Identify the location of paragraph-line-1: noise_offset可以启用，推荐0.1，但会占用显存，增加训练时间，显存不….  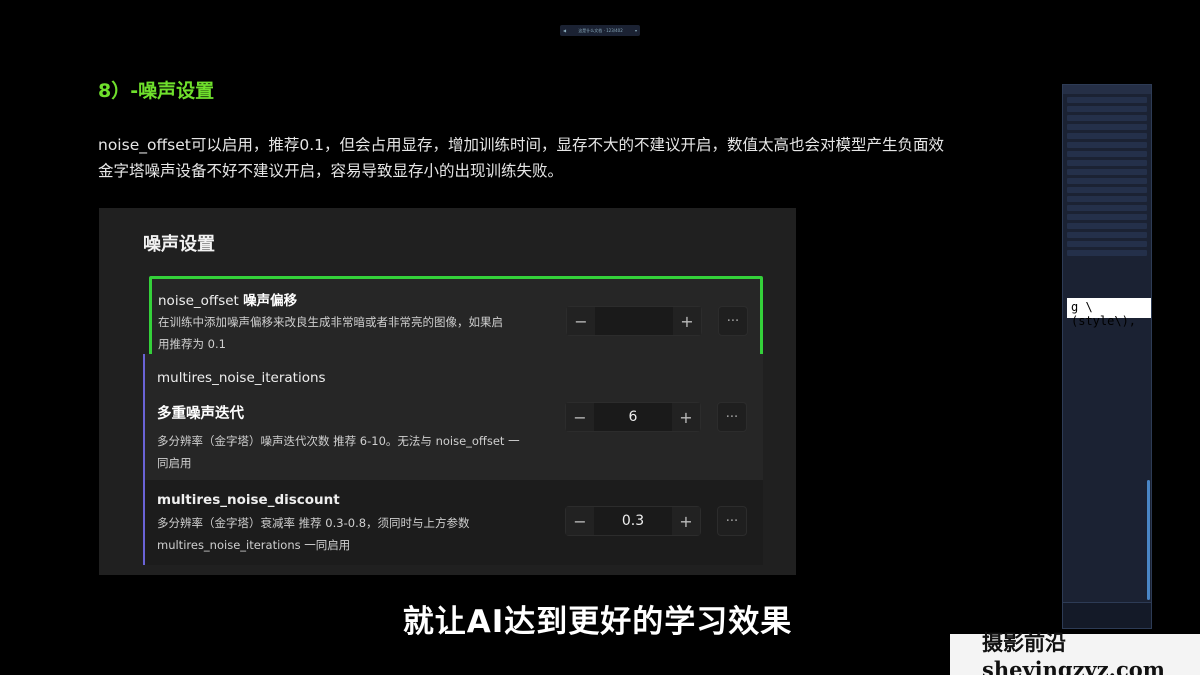
(521, 145).